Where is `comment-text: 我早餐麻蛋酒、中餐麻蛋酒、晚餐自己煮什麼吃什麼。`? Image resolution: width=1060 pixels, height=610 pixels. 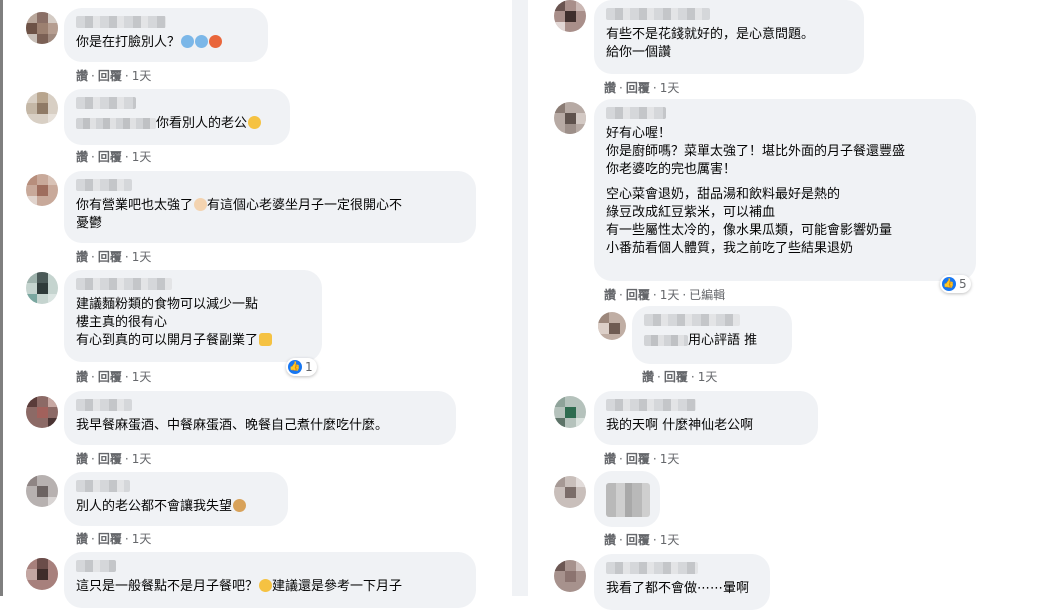 comment-text: 我早餐麻蛋酒、中餐麻蛋酒、晚餐自己煮什麼吃什麼。 is located at coordinates (232, 425).